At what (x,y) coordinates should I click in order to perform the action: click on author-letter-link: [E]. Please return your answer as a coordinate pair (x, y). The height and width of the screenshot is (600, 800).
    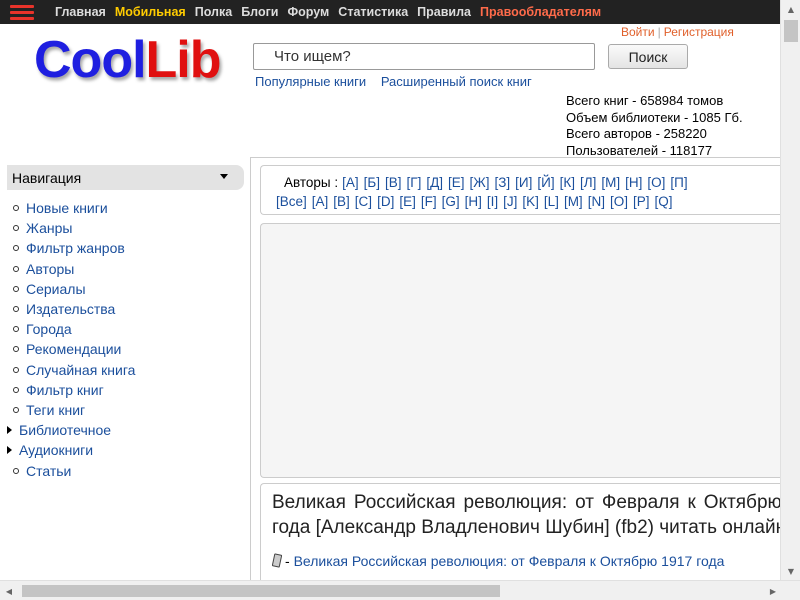
    Looking at the image, I should click on (407, 201).